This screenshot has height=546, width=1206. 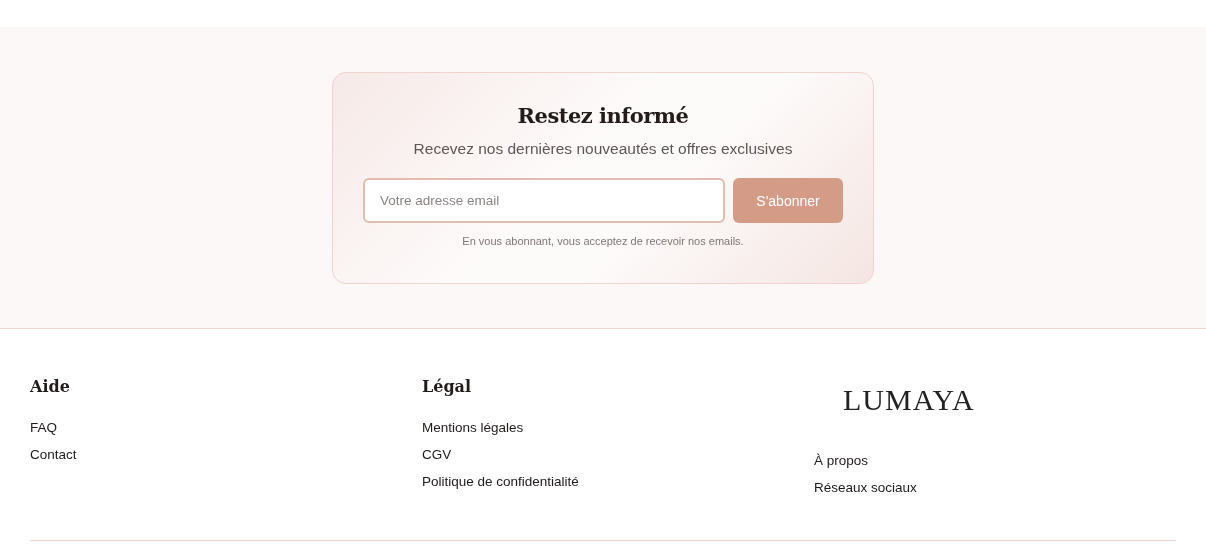 I want to click on footer-link: À propos, so click(x=841, y=460).